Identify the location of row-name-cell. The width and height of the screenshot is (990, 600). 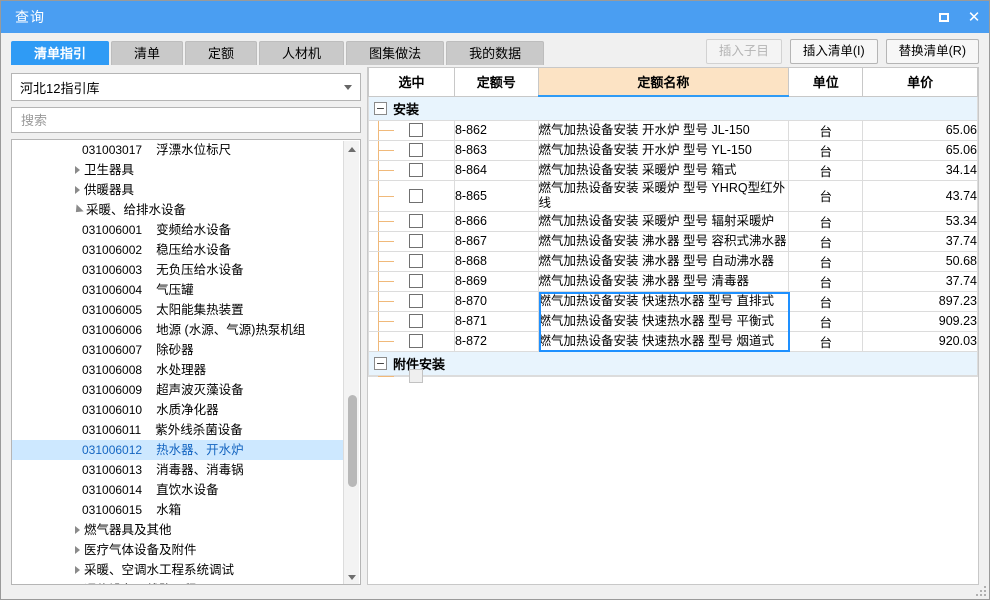
(663, 375).